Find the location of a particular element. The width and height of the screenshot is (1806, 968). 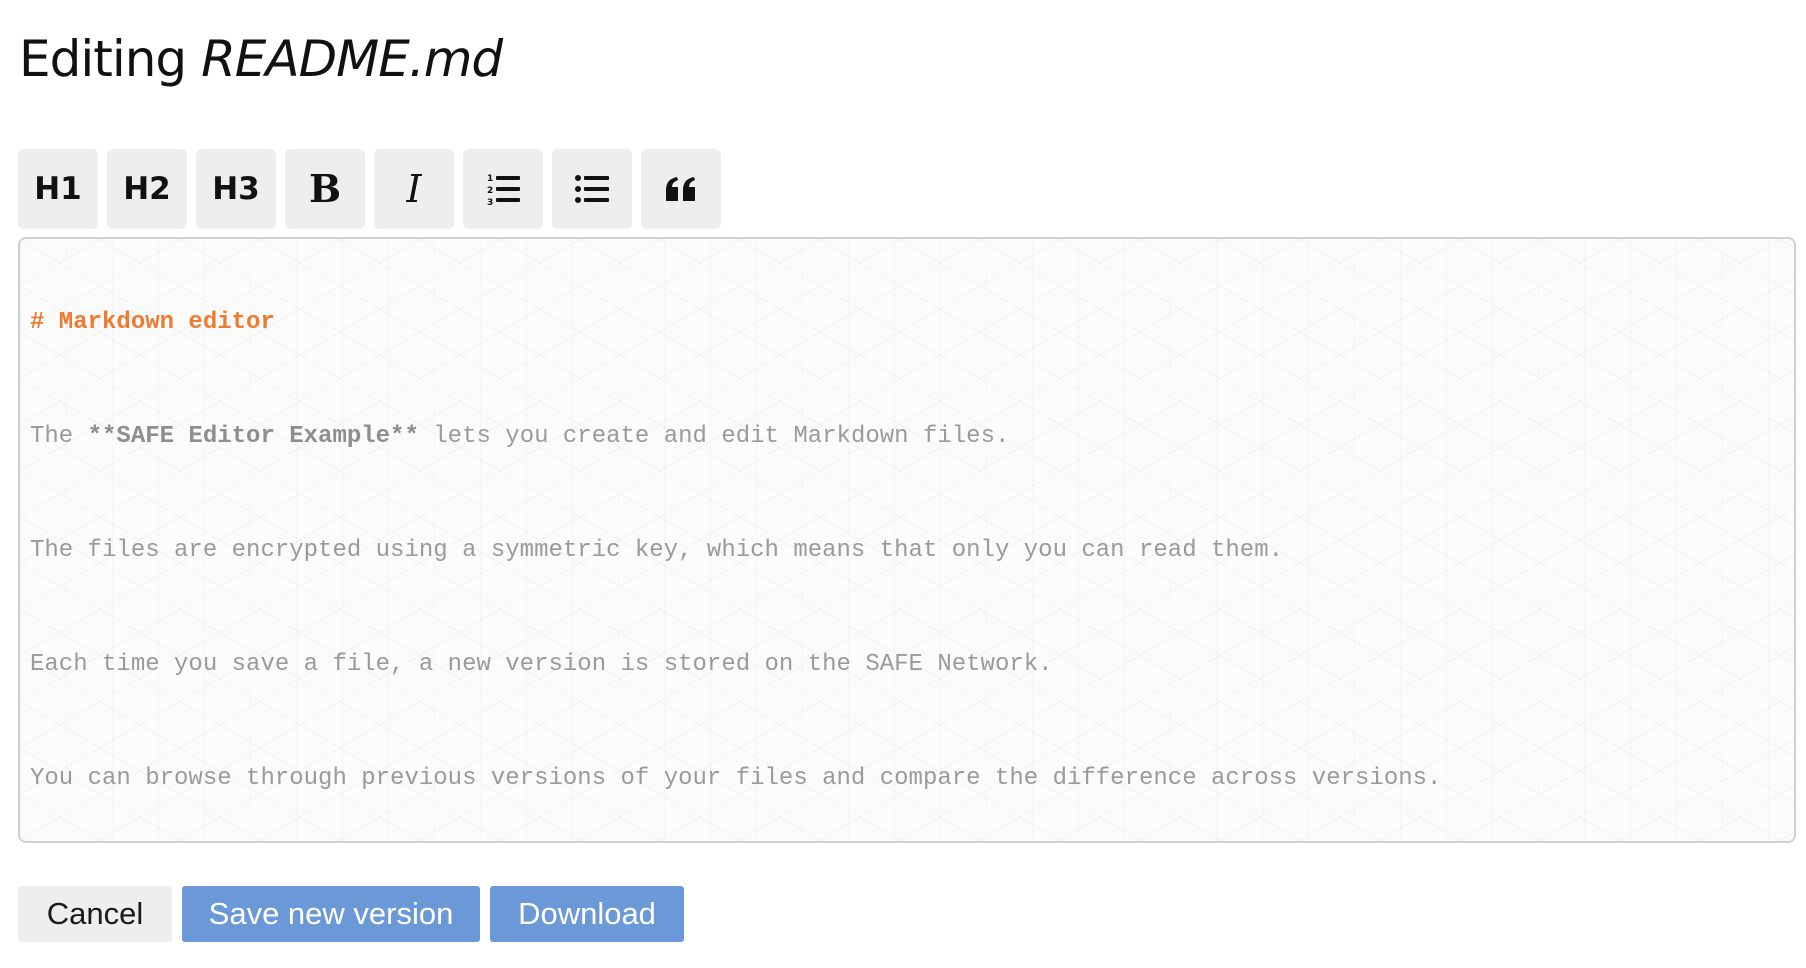

action-bar: Cancel Save new version Download is located at coordinates (351, 914).